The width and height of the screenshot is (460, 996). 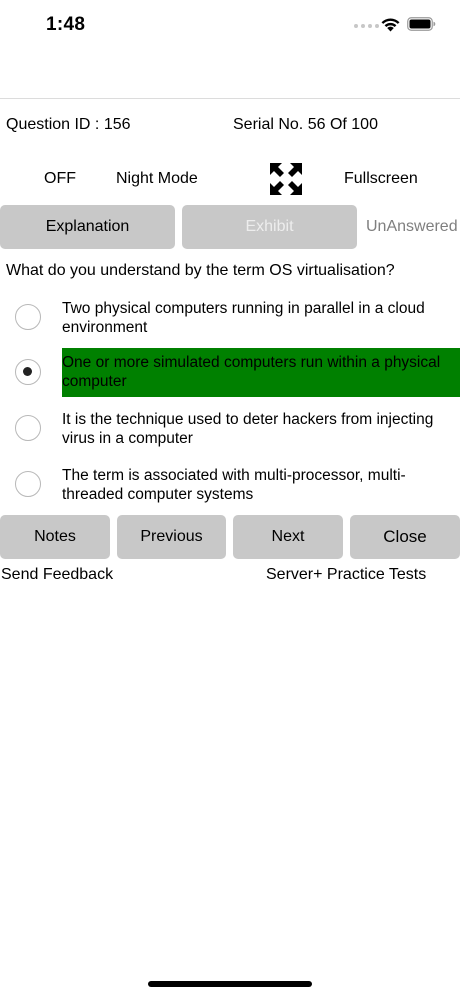 I want to click on radio-selected-dot, so click(x=27, y=371).